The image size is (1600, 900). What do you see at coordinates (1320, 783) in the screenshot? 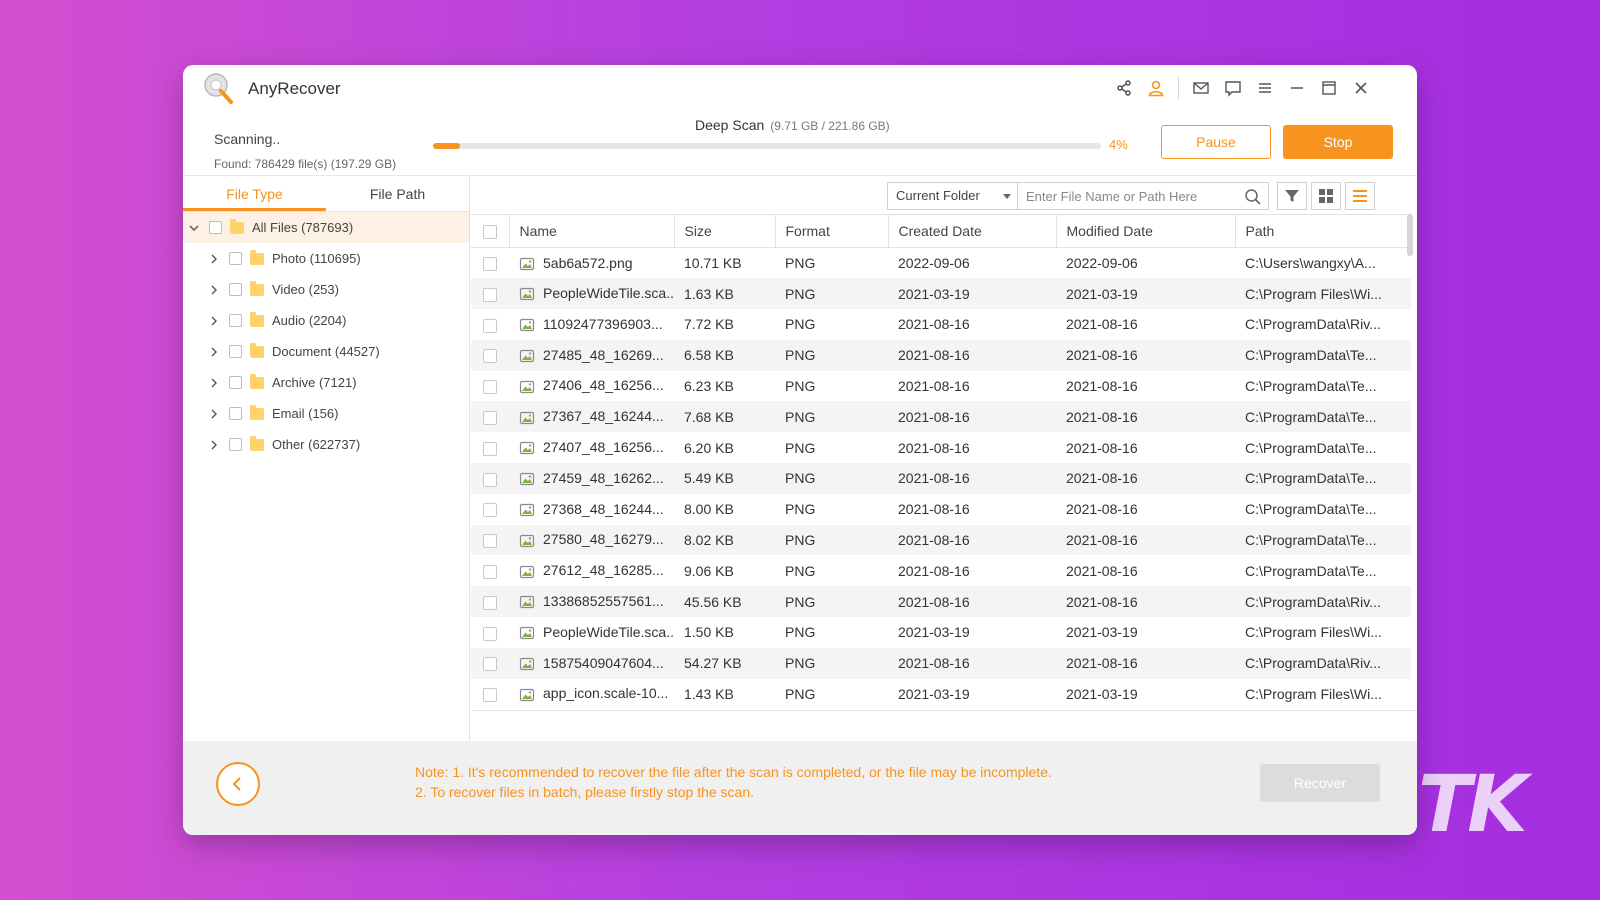
I see `recover-button: Recover` at bounding box center [1320, 783].